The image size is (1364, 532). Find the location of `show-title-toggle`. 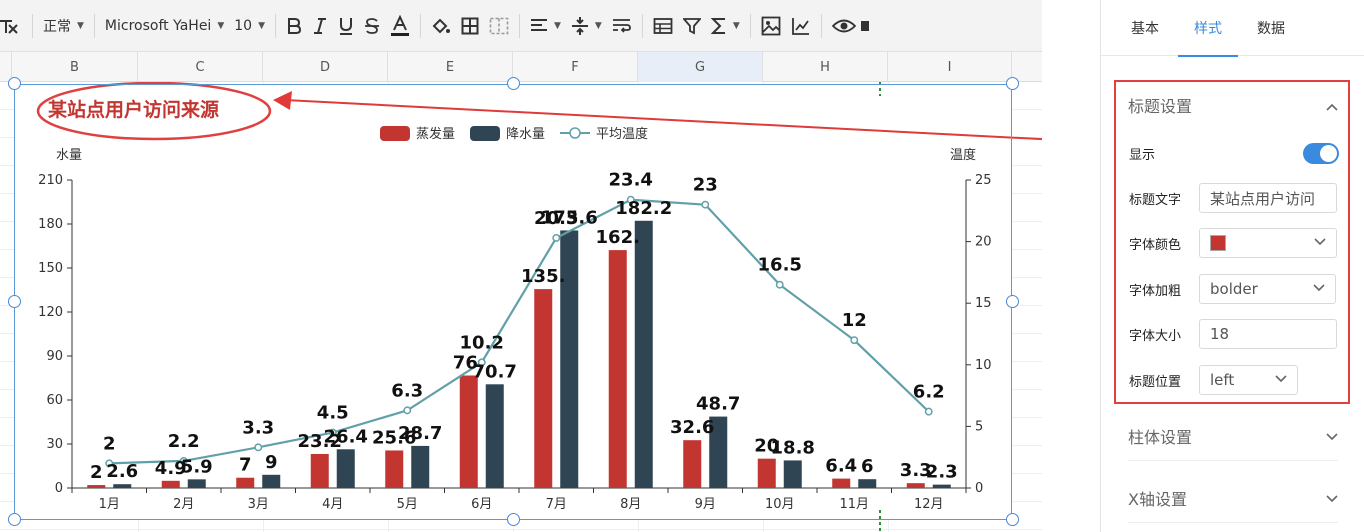

show-title-toggle is located at coordinates (1321, 153).